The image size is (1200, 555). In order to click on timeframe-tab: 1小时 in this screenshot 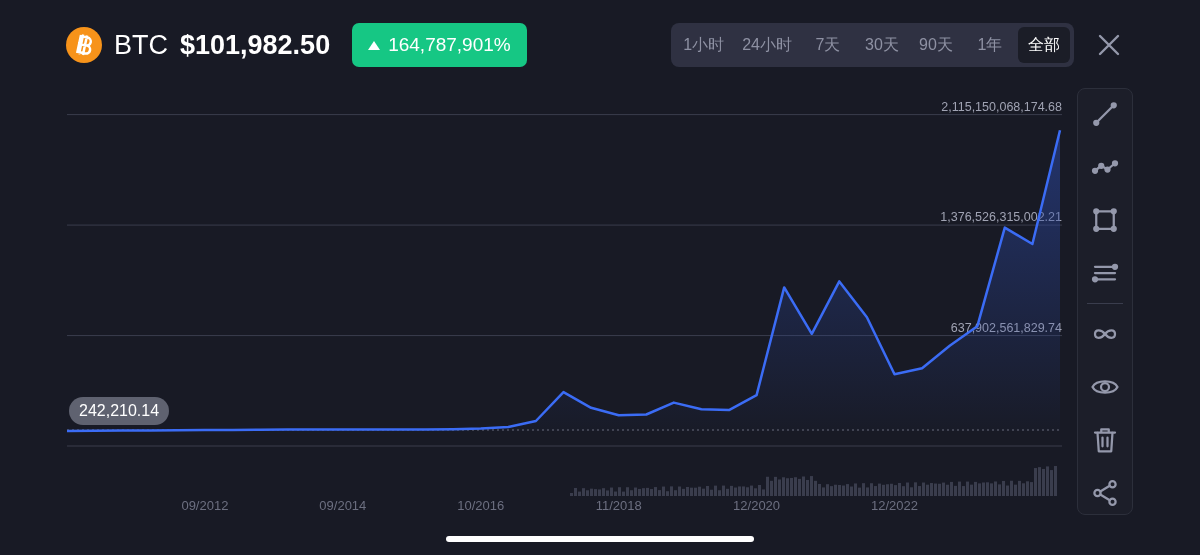, I will do `click(704, 45)`.